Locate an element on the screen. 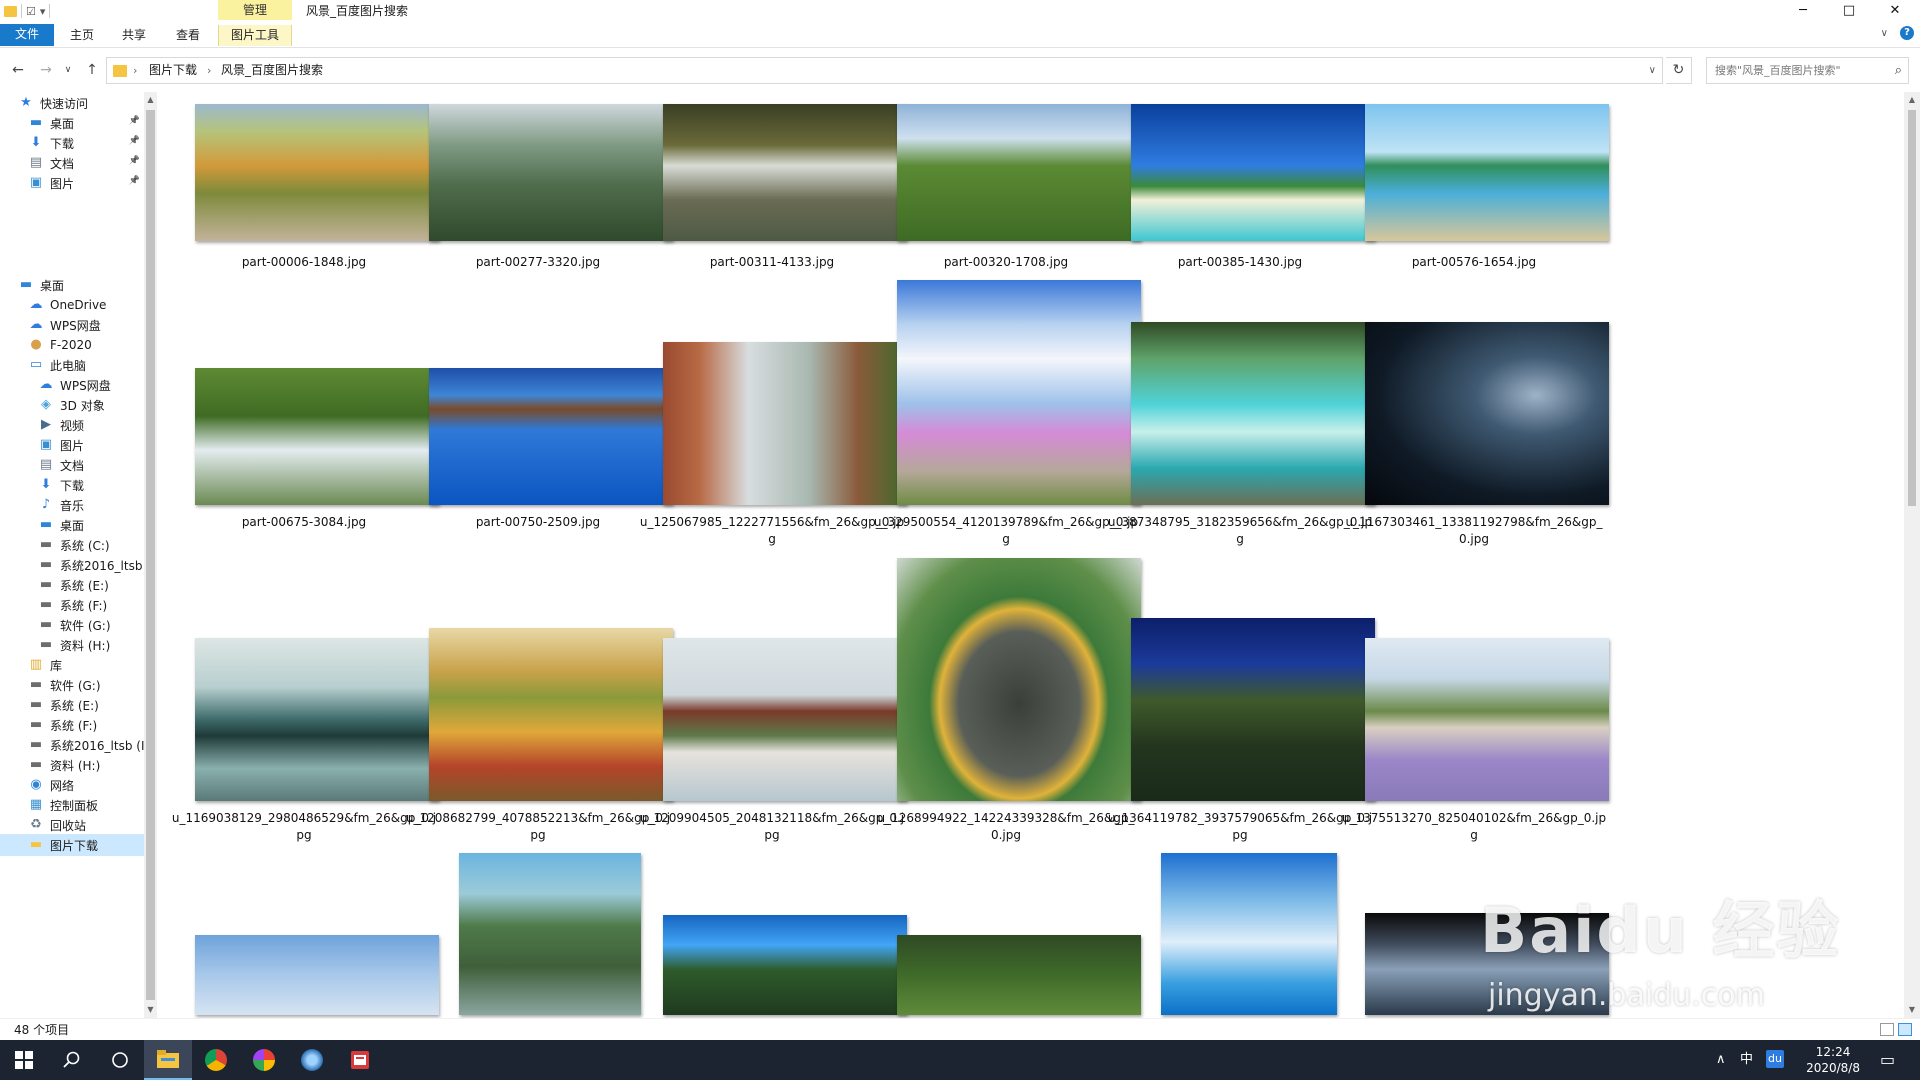 This screenshot has height=1080, width=1920. ime-indicator: 中 is located at coordinates (1746, 1060).